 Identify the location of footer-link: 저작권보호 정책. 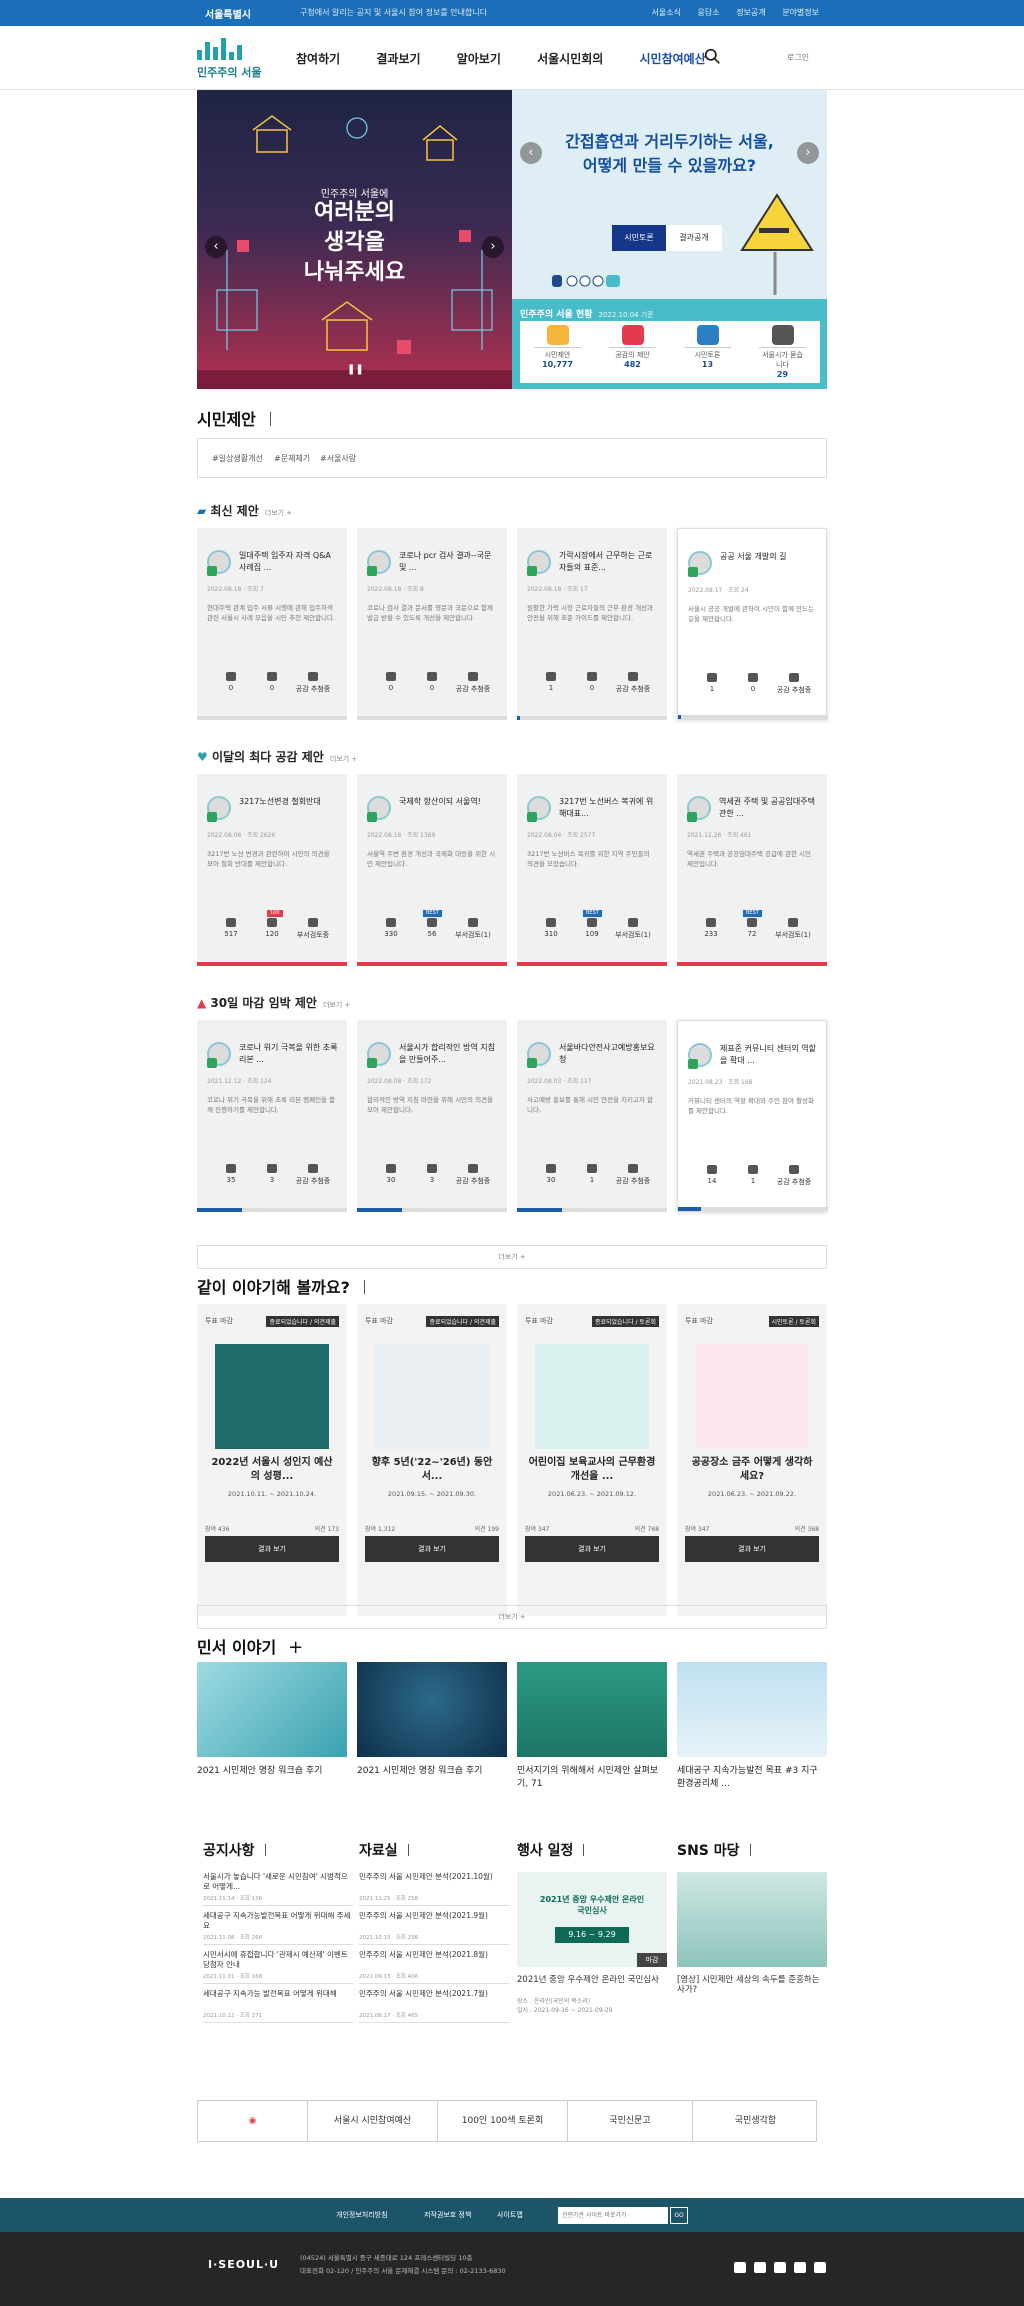
(447, 2215).